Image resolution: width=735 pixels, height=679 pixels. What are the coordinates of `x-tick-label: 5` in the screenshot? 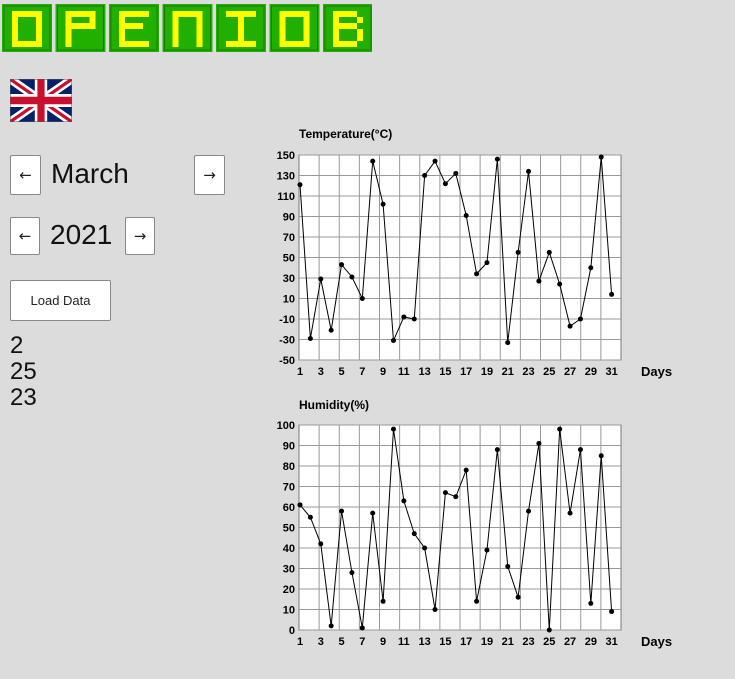 It's located at (341, 372).